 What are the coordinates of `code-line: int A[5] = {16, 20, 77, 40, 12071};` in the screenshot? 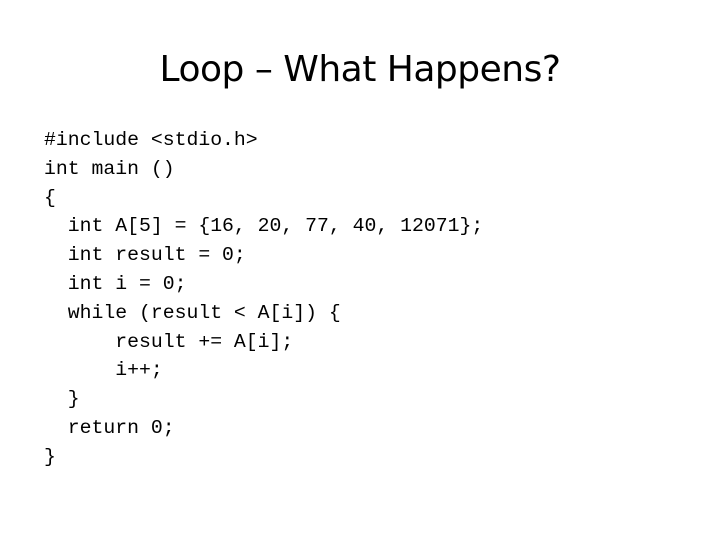 It's located at (264, 226).